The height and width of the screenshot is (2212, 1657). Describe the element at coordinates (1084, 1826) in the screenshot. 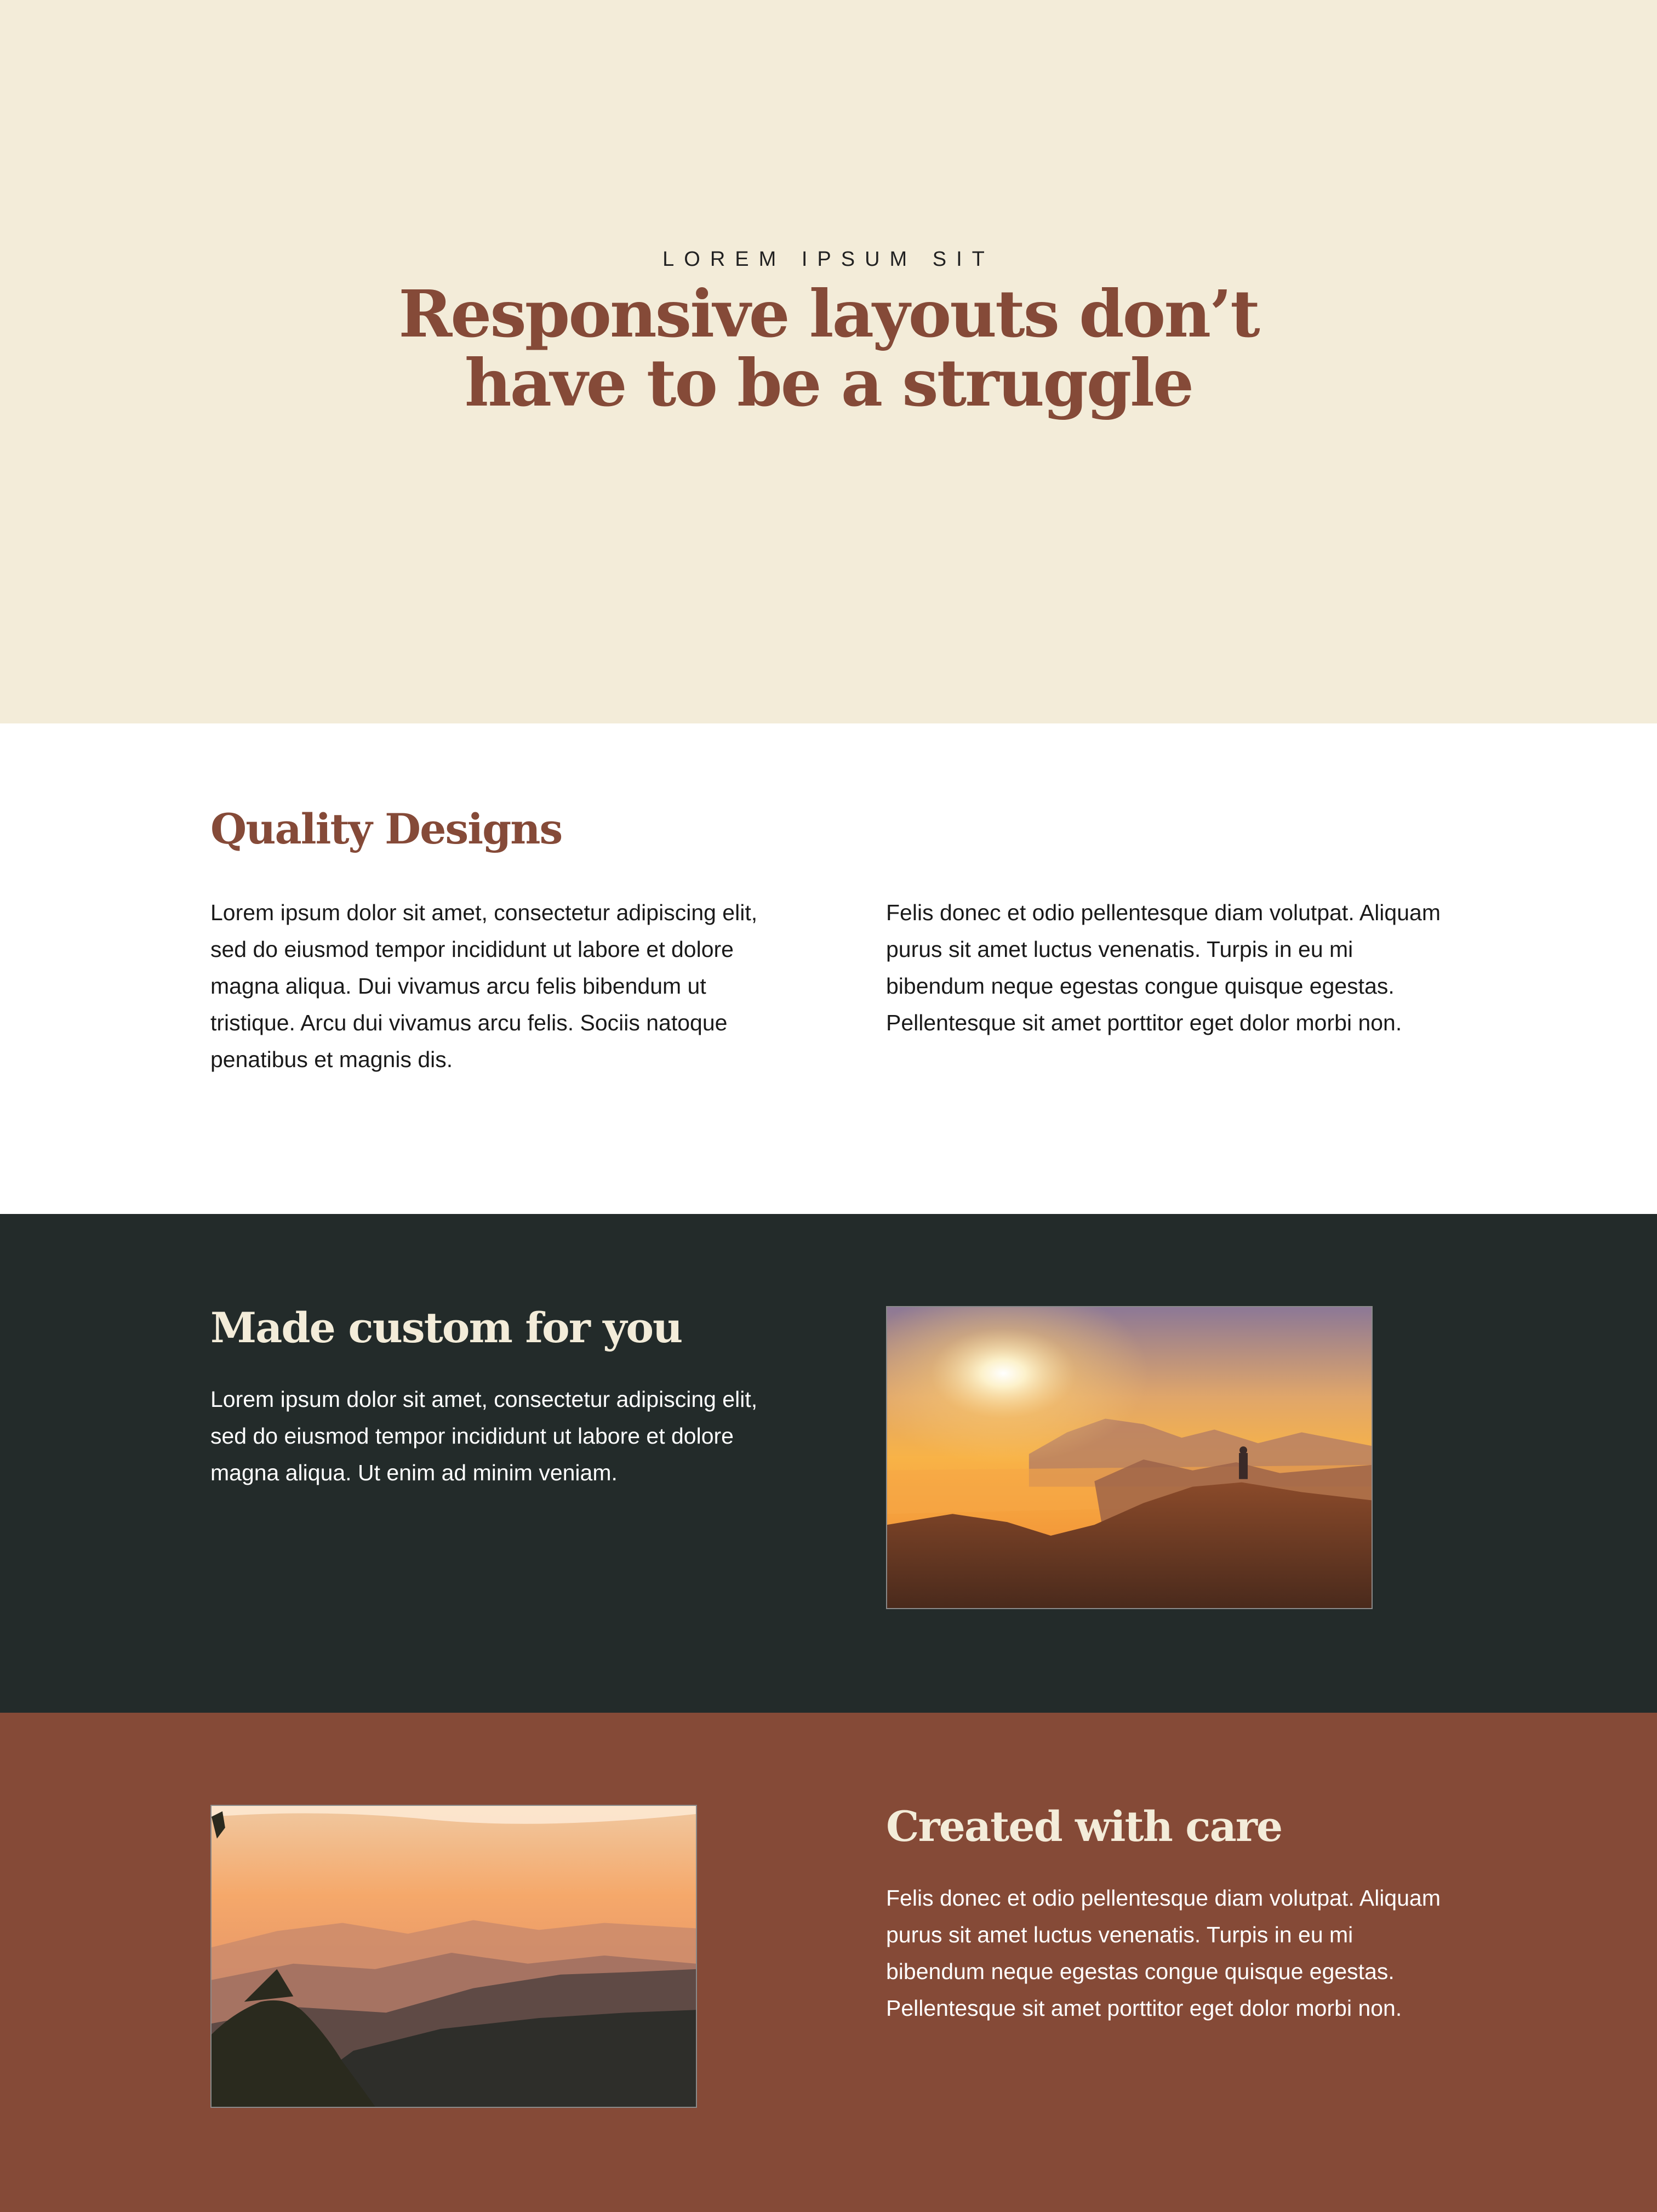

I see `care-heading: Created with care` at that location.